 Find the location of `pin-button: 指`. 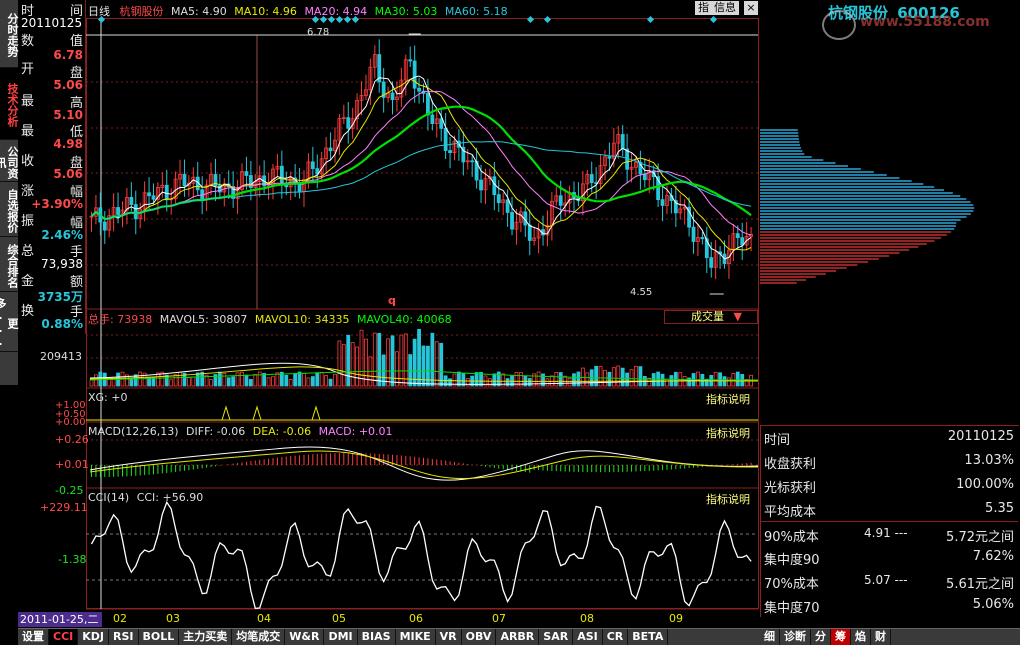

pin-button: 指 is located at coordinates (703, 8).